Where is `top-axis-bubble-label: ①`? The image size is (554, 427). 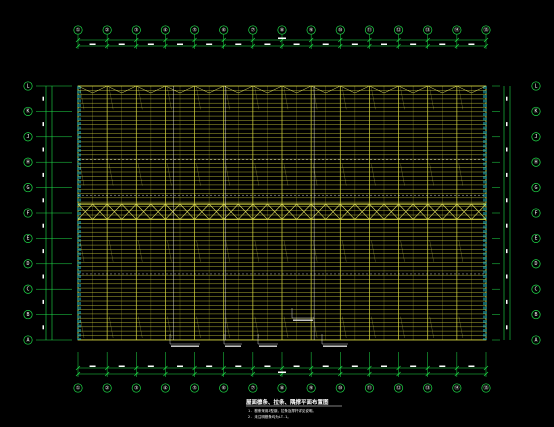 top-axis-bubble-label: ① is located at coordinates (78, 30).